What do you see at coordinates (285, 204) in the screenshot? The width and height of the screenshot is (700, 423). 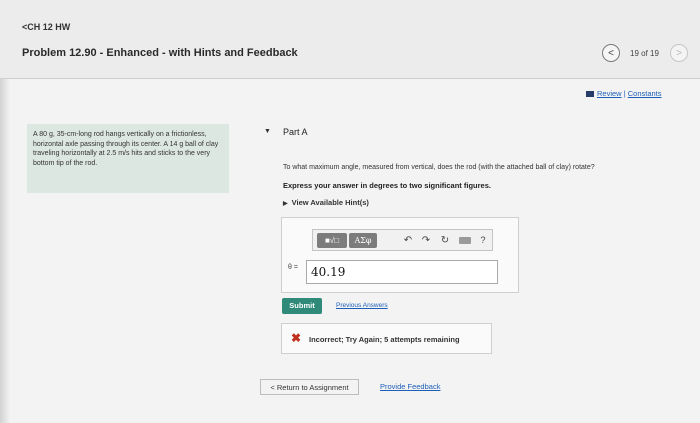 I see `expand-triangle-icon: ▶` at bounding box center [285, 204].